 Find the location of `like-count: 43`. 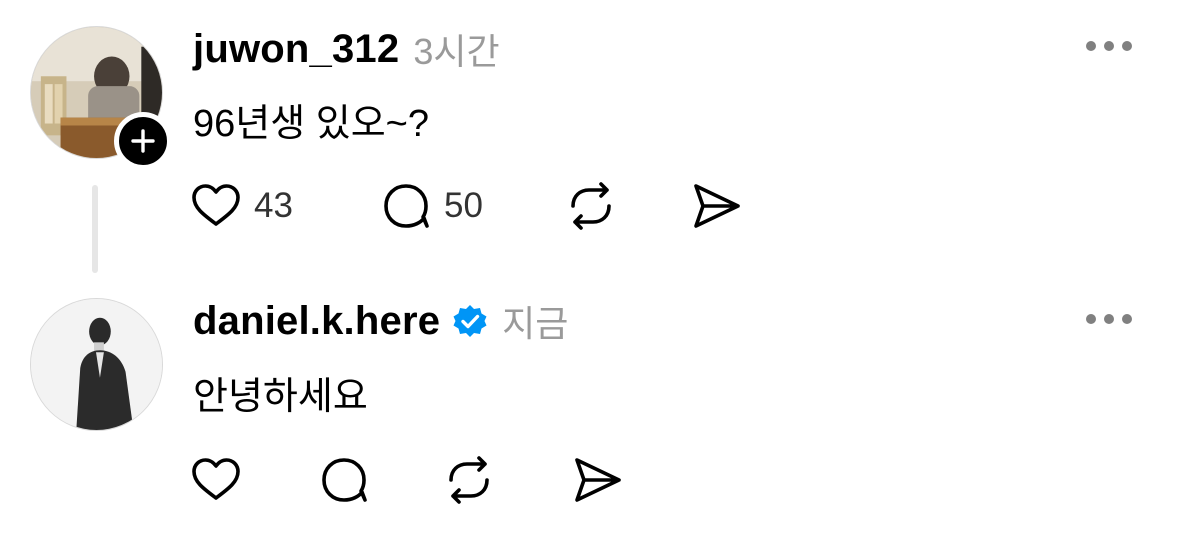

like-count: 43 is located at coordinates (273, 205).